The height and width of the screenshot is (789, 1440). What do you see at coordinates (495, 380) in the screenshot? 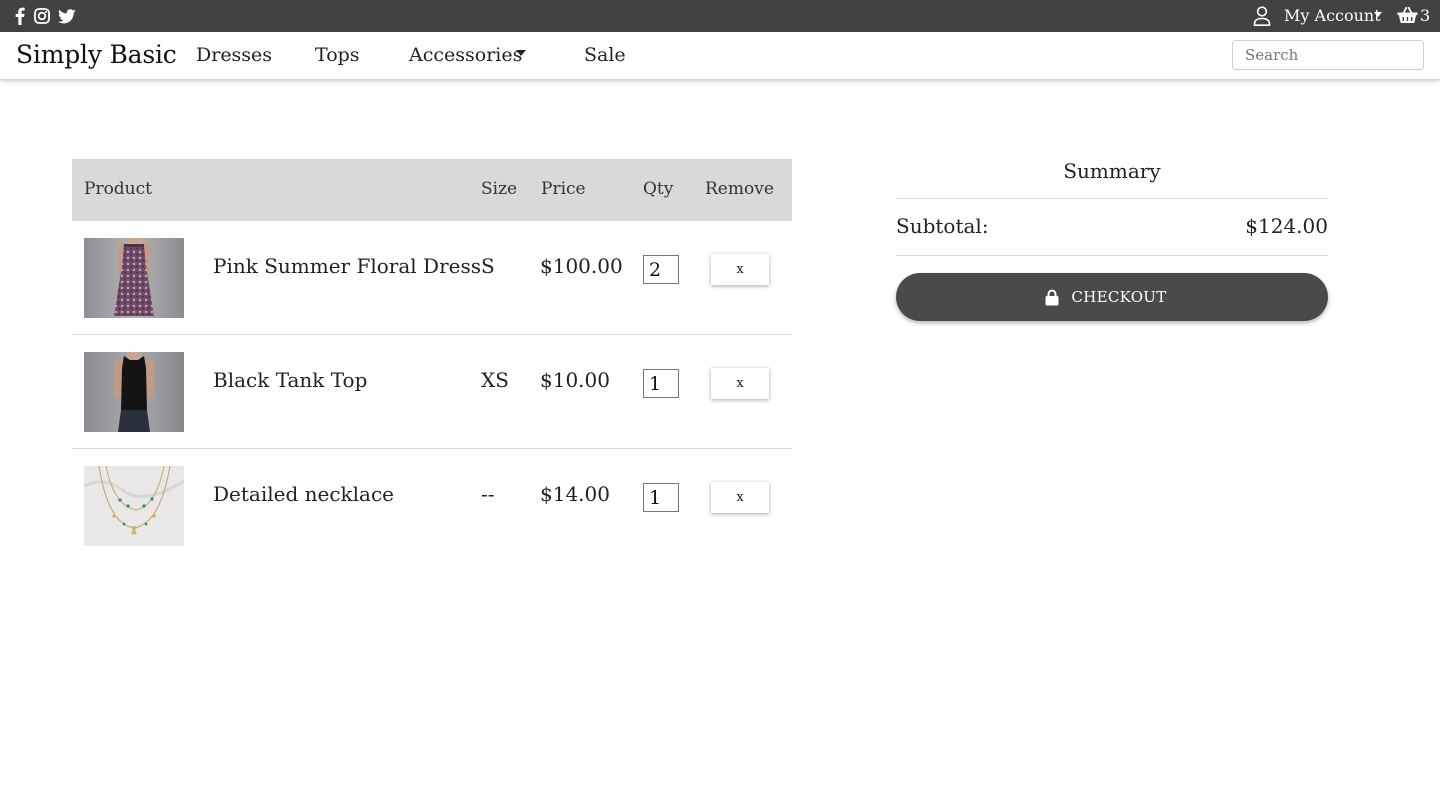
I see `product-size: XS` at bounding box center [495, 380].